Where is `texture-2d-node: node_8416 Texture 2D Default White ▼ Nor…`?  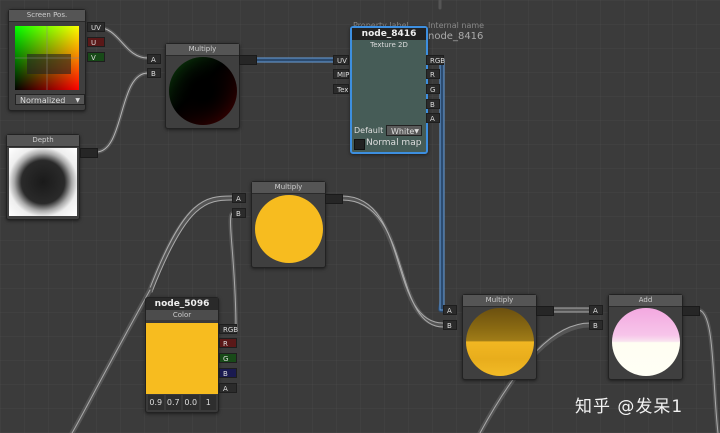 texture-2d-node: node_8416 Texture 2D Default White ▼ Nor… is located at coordinates (389, 90).